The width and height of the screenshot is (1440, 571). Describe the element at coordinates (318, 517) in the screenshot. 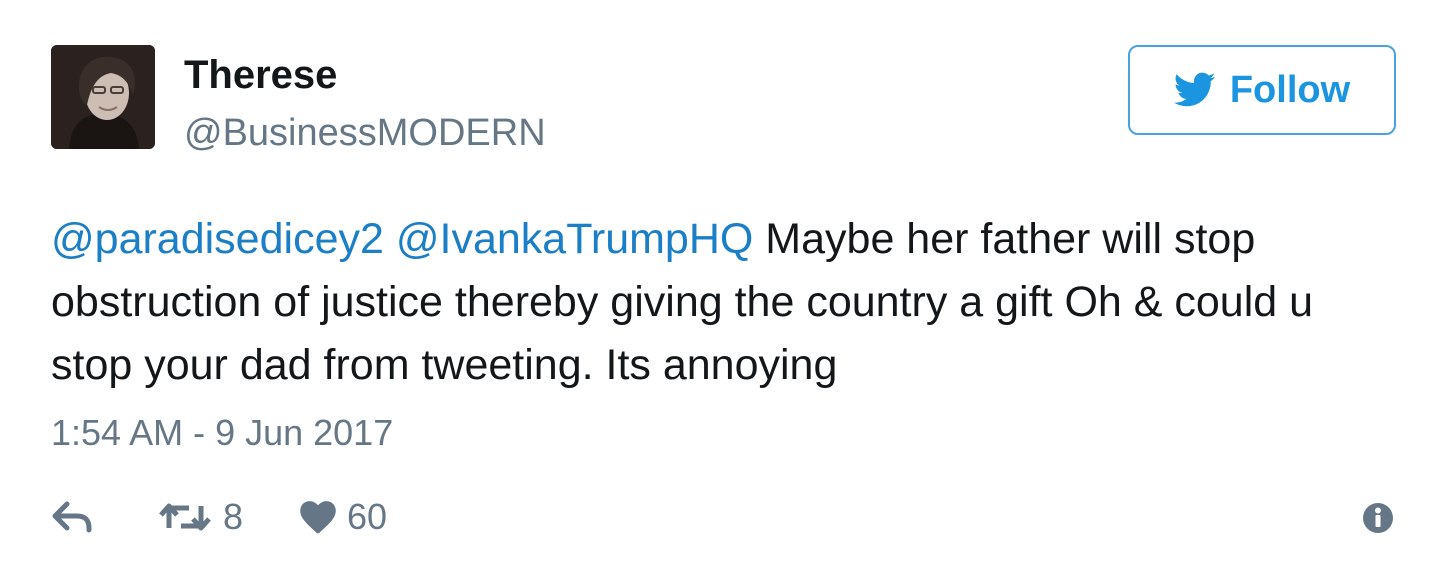

I see `heart-icon` at that location.